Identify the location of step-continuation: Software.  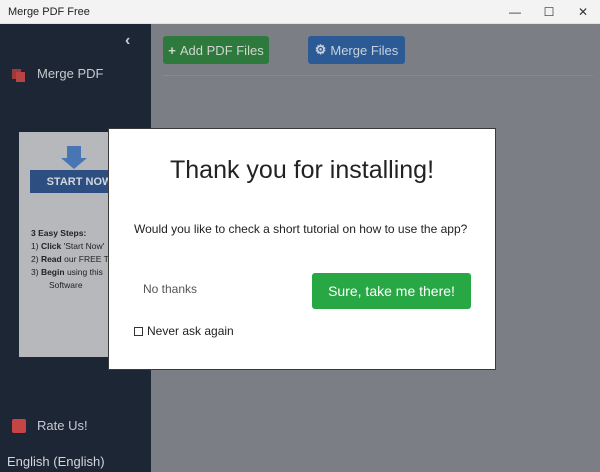
(66, 285).